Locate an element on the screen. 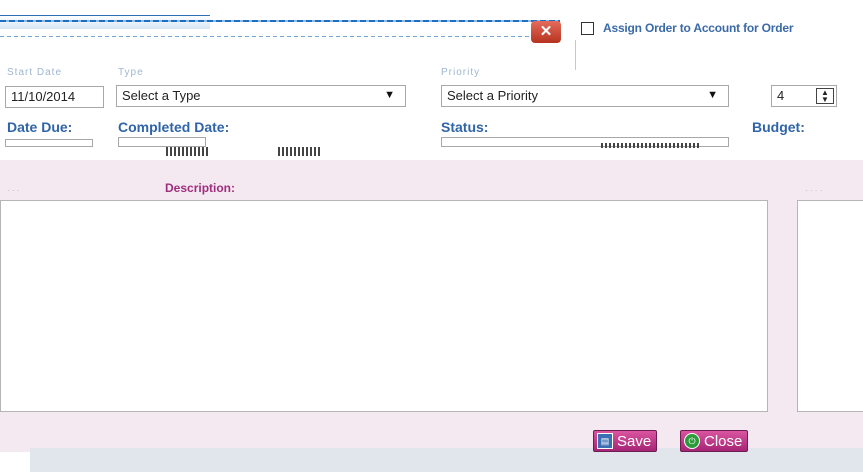 Image resolution: width=863 pixels, height=472 pixels. assign-order-label: Assign Order to Account for Order is located at coordinates (698, 28).